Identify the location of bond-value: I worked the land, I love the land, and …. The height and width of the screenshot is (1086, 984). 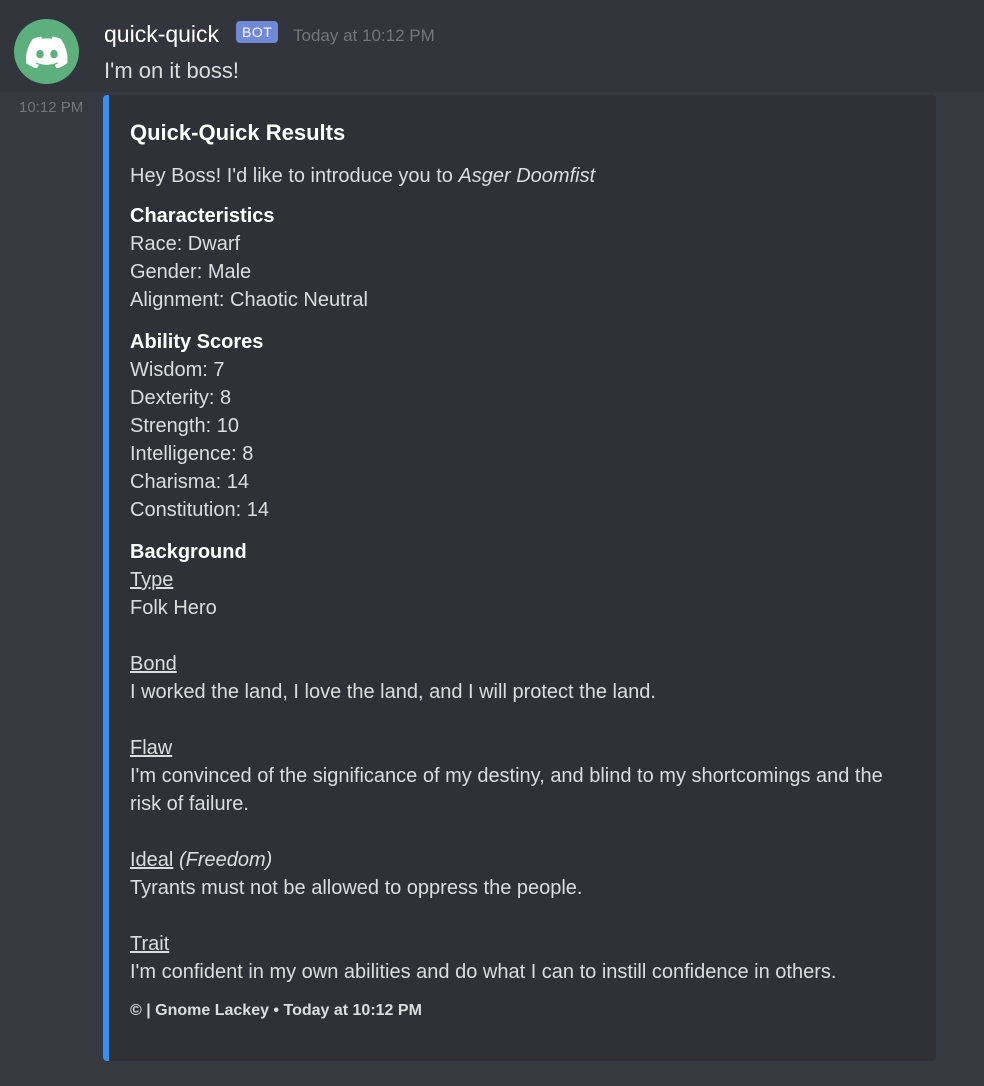
(393, 692).